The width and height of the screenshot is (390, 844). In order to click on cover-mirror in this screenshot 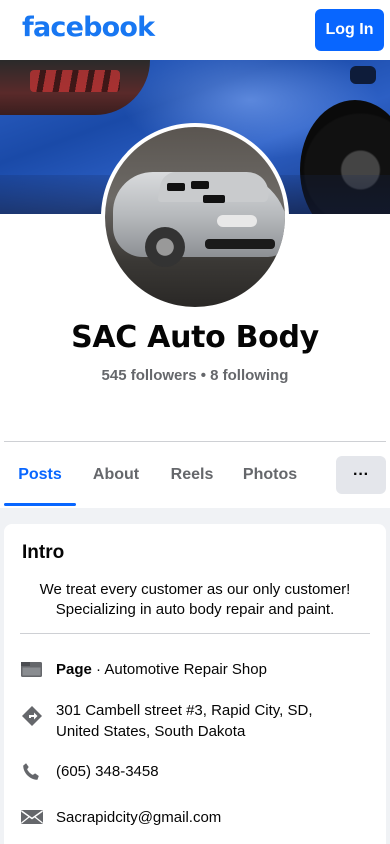, I will do `click(363, 75)`.